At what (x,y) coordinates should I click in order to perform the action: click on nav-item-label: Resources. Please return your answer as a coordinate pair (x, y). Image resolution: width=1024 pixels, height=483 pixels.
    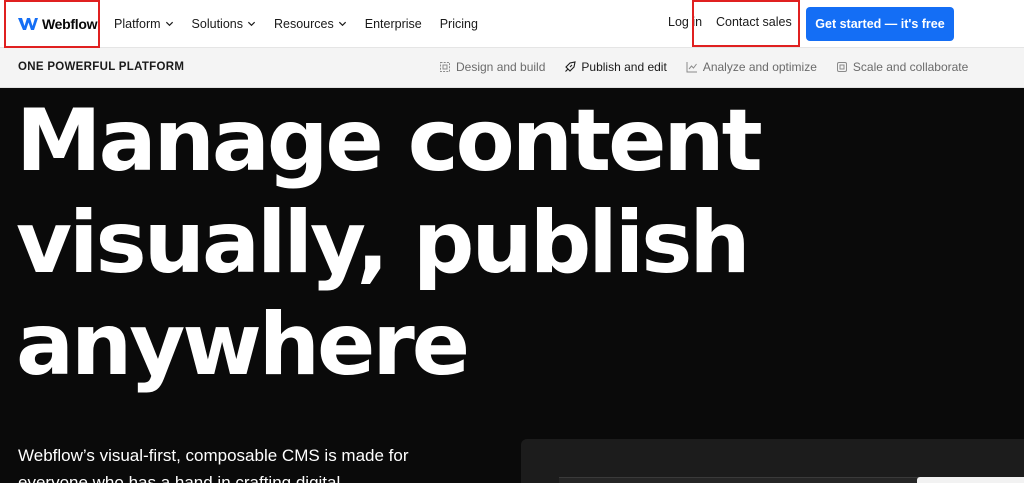
    Looking at the image, I should click on (303, 23).